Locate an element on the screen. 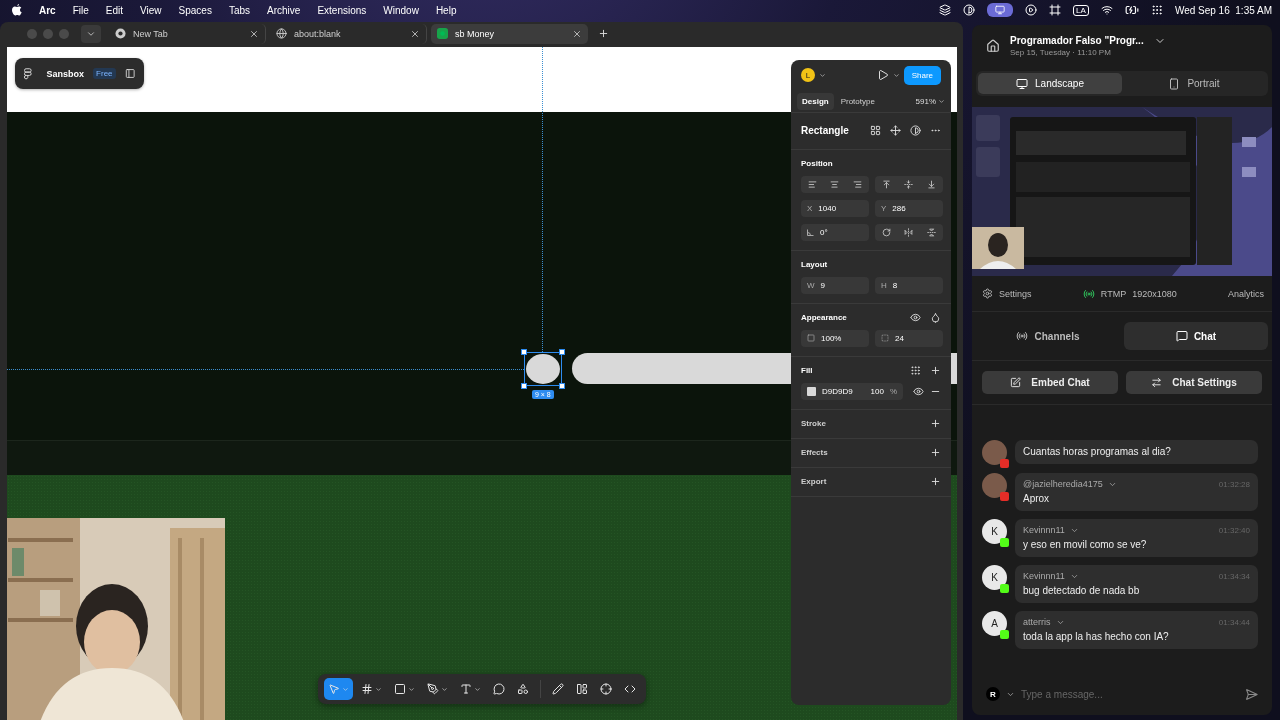 The width and height of the screenshot is (1280, 720). y-field: Y 286 is located at coordinates (909, 208).